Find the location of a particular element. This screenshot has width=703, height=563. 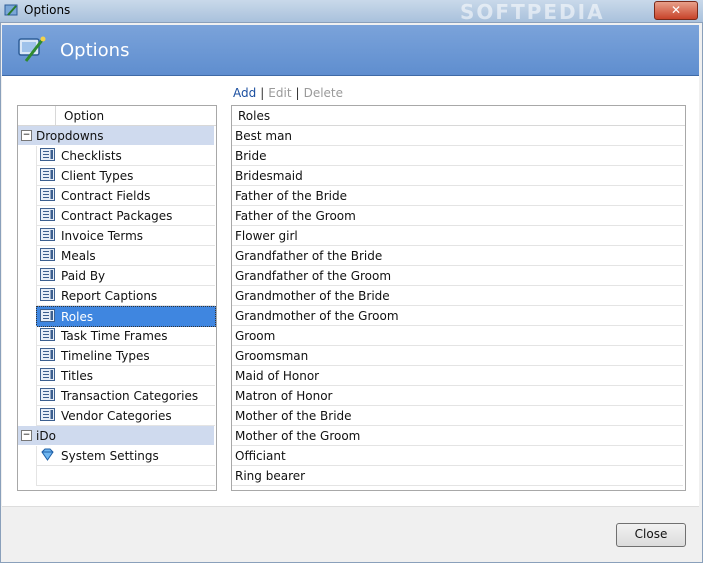

tree-item-vendor-categories: Vendor Categories is located at coordinates (125, 416).